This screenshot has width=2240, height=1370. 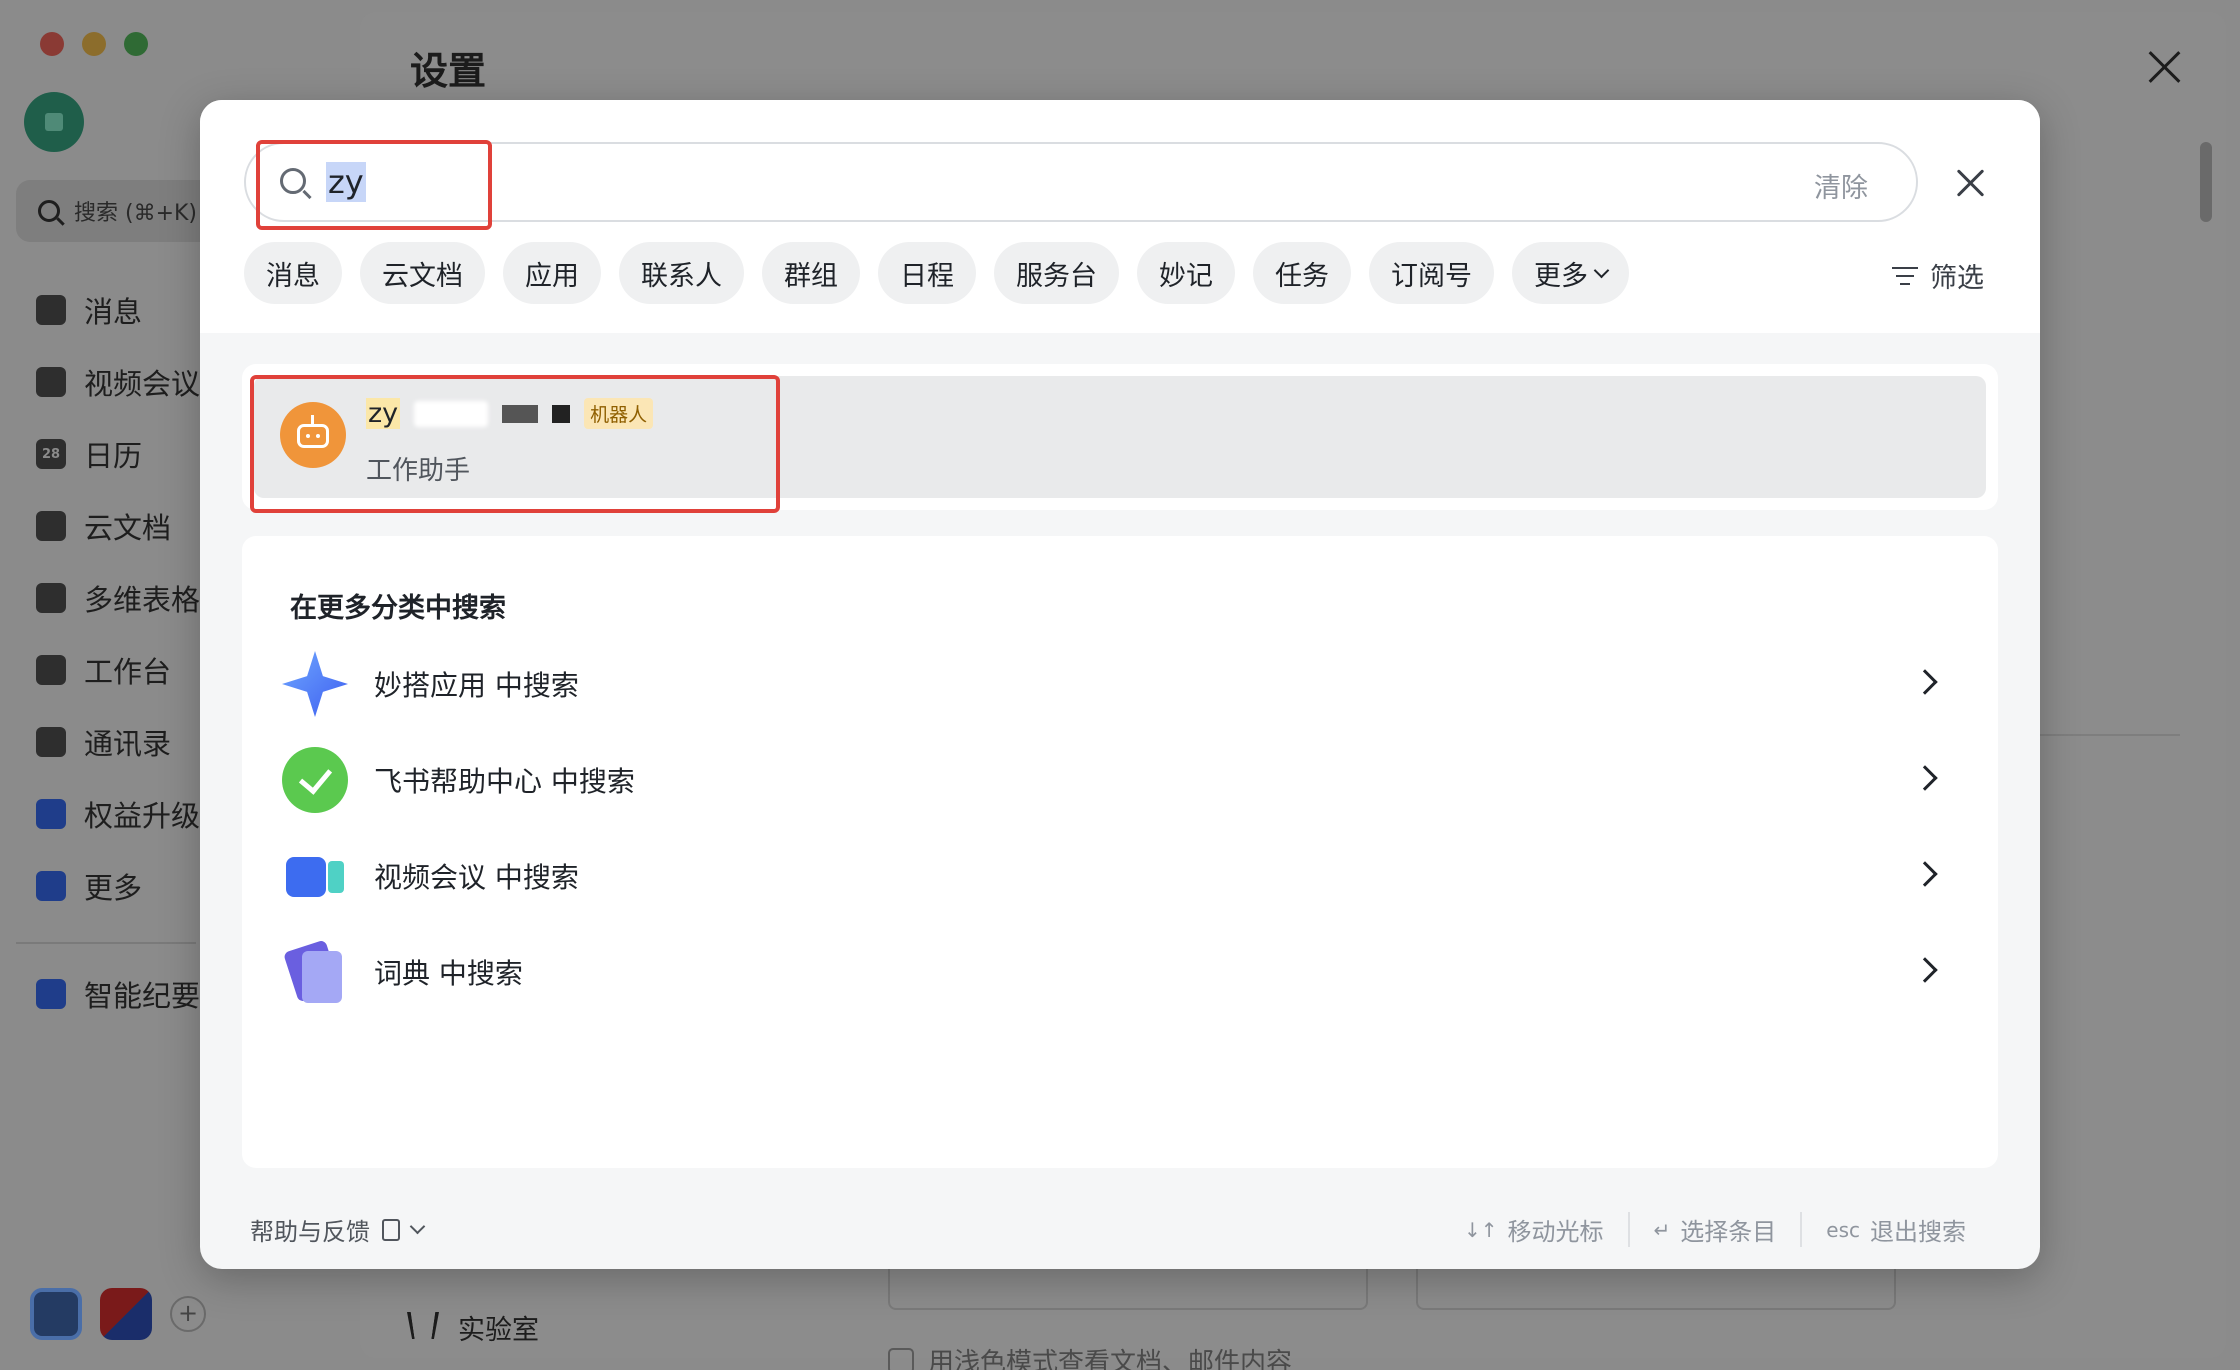 I want to click on sidebar-item-workplace: 工作台, so click(x=126, y=670).